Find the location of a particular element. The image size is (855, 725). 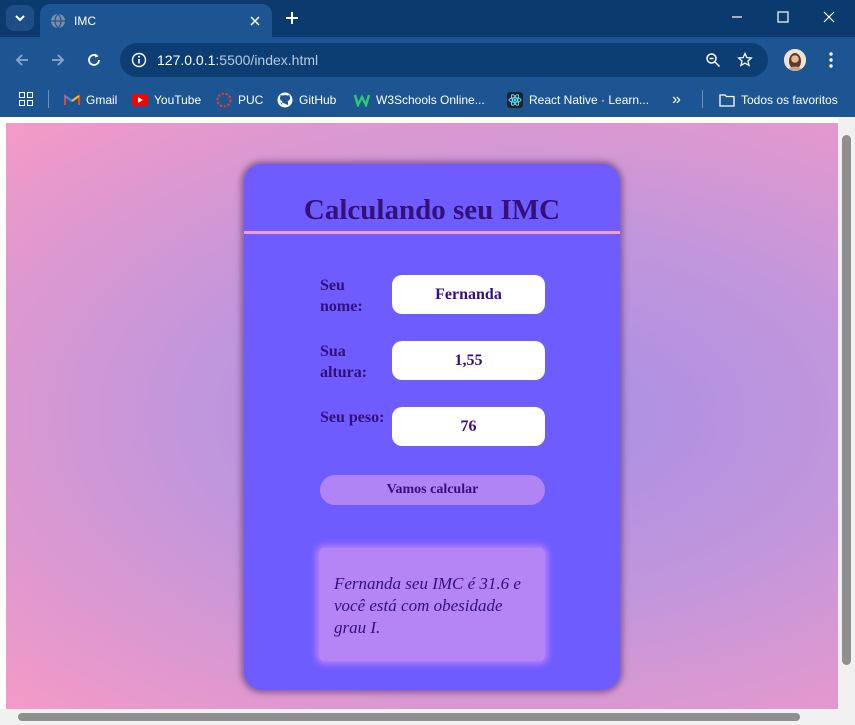

reload-icon is located at coordinates (94, 59).